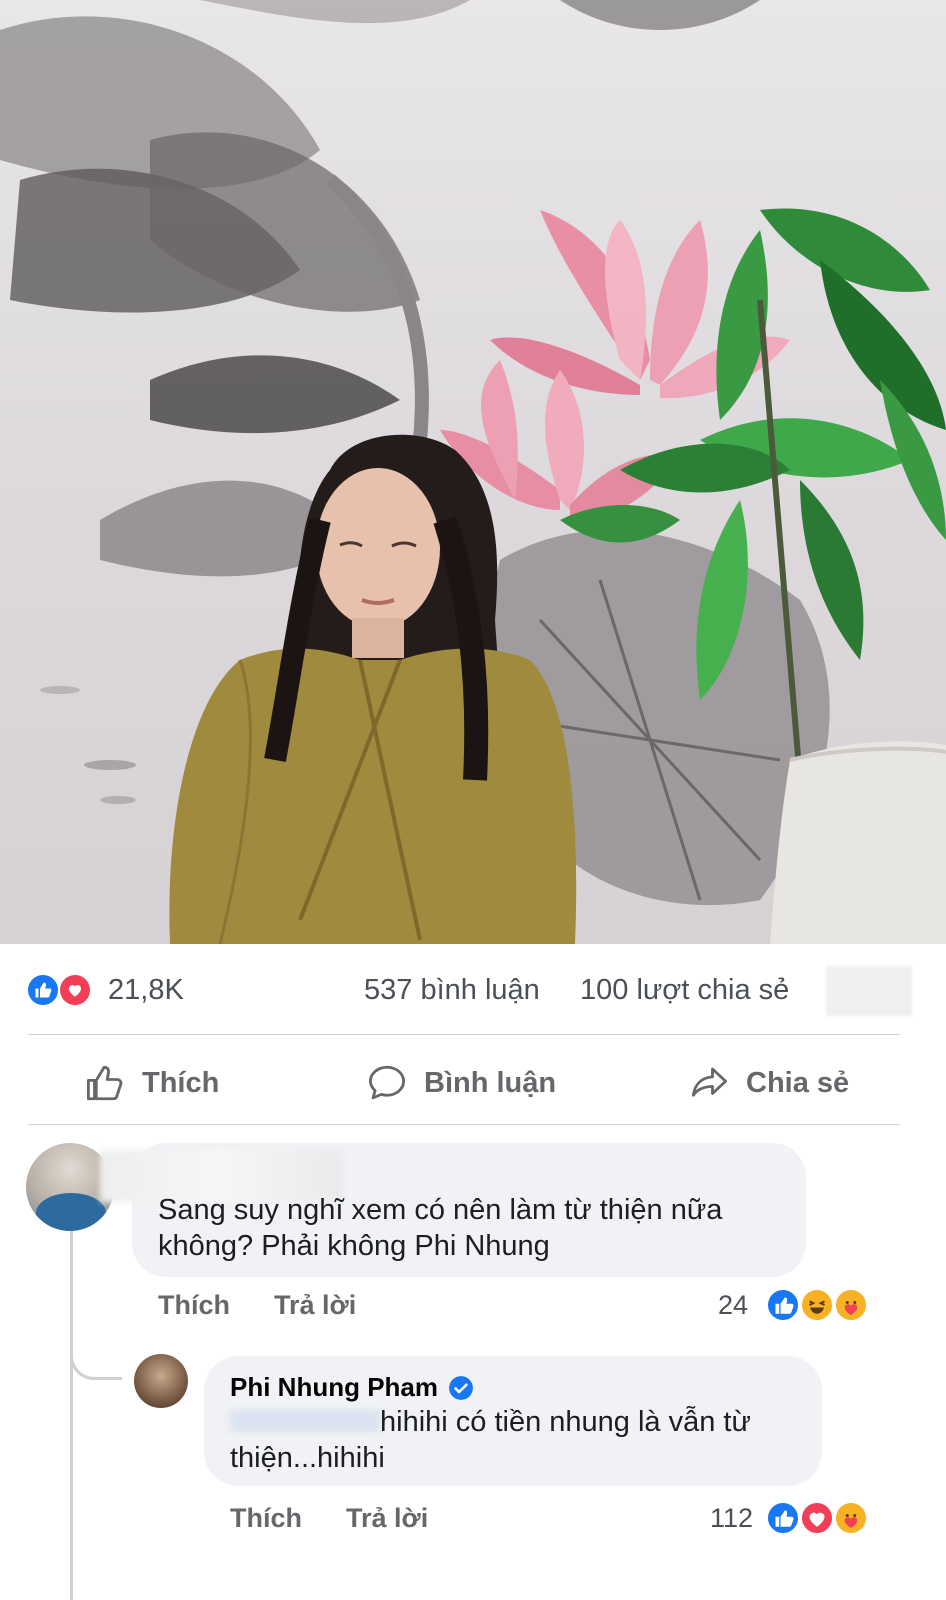  I want to click on reply-reply-link: Trả lời, so click(387, 1521).